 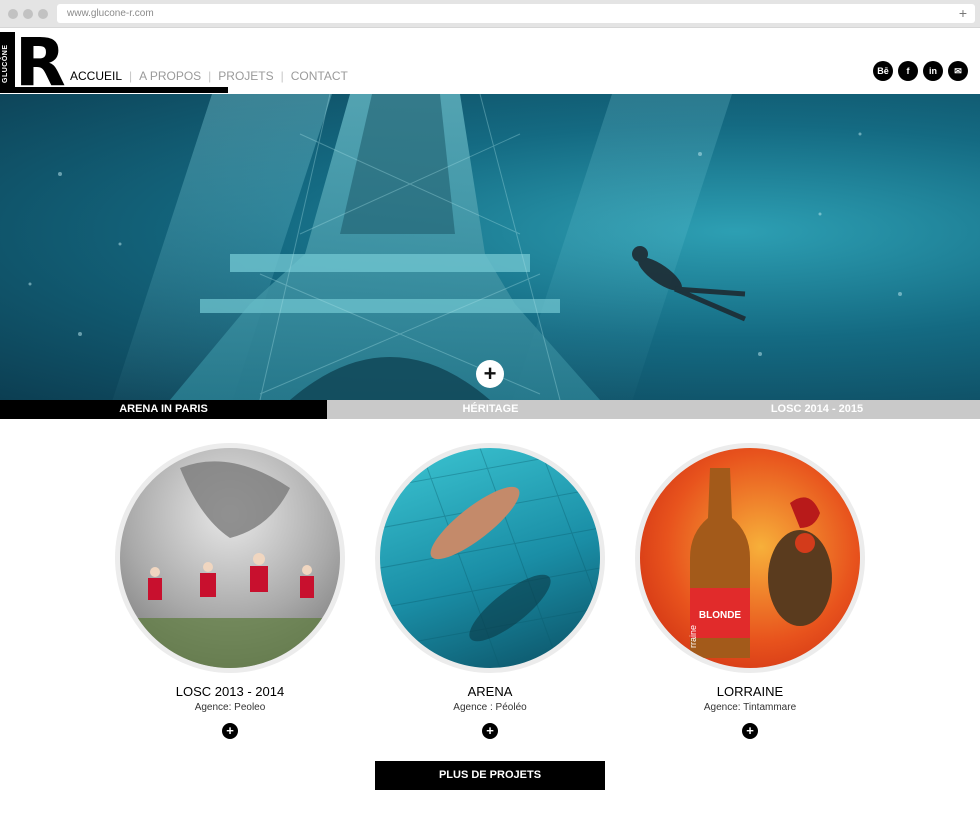 I want to click on hero-plus-button: +, so click(x=490, y=374).